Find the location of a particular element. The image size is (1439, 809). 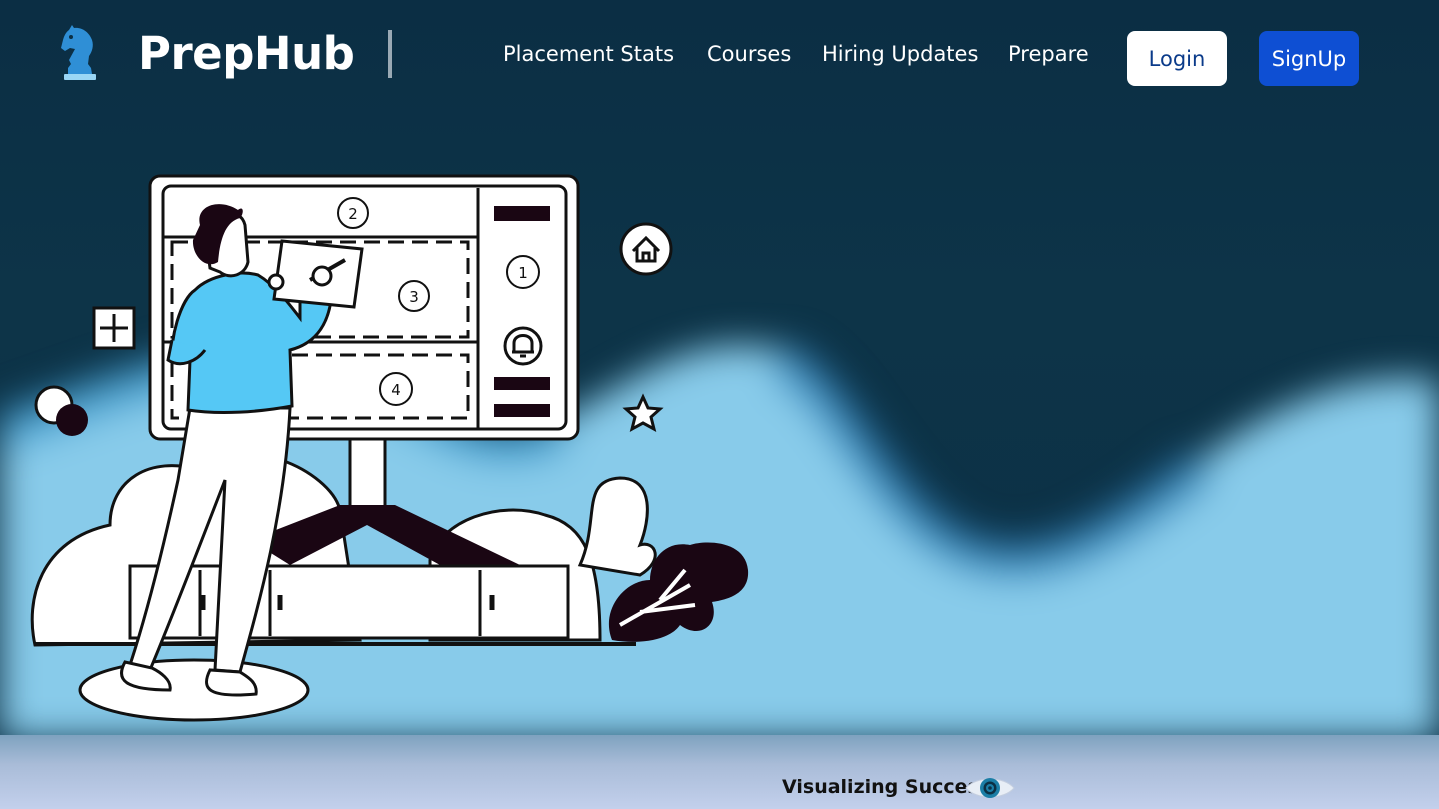

brand-divider is located at coordinates (390, 54).